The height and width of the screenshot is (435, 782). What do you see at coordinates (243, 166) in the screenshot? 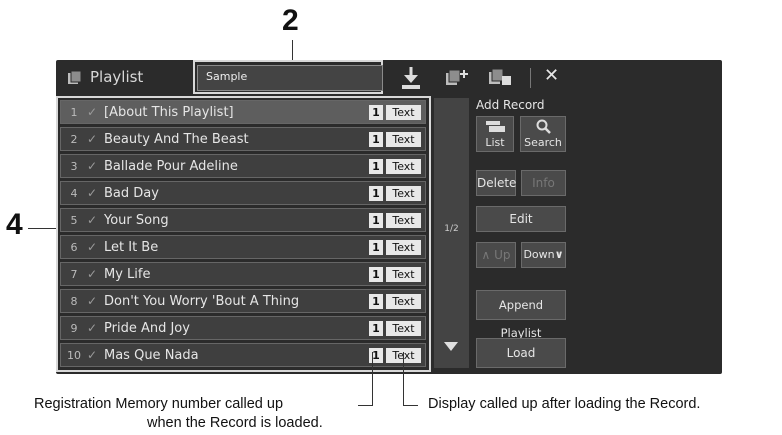
I see `list-item: 3 ✓ Ballade Pour Adeline 1 Text` at bounding box center [243, 166].